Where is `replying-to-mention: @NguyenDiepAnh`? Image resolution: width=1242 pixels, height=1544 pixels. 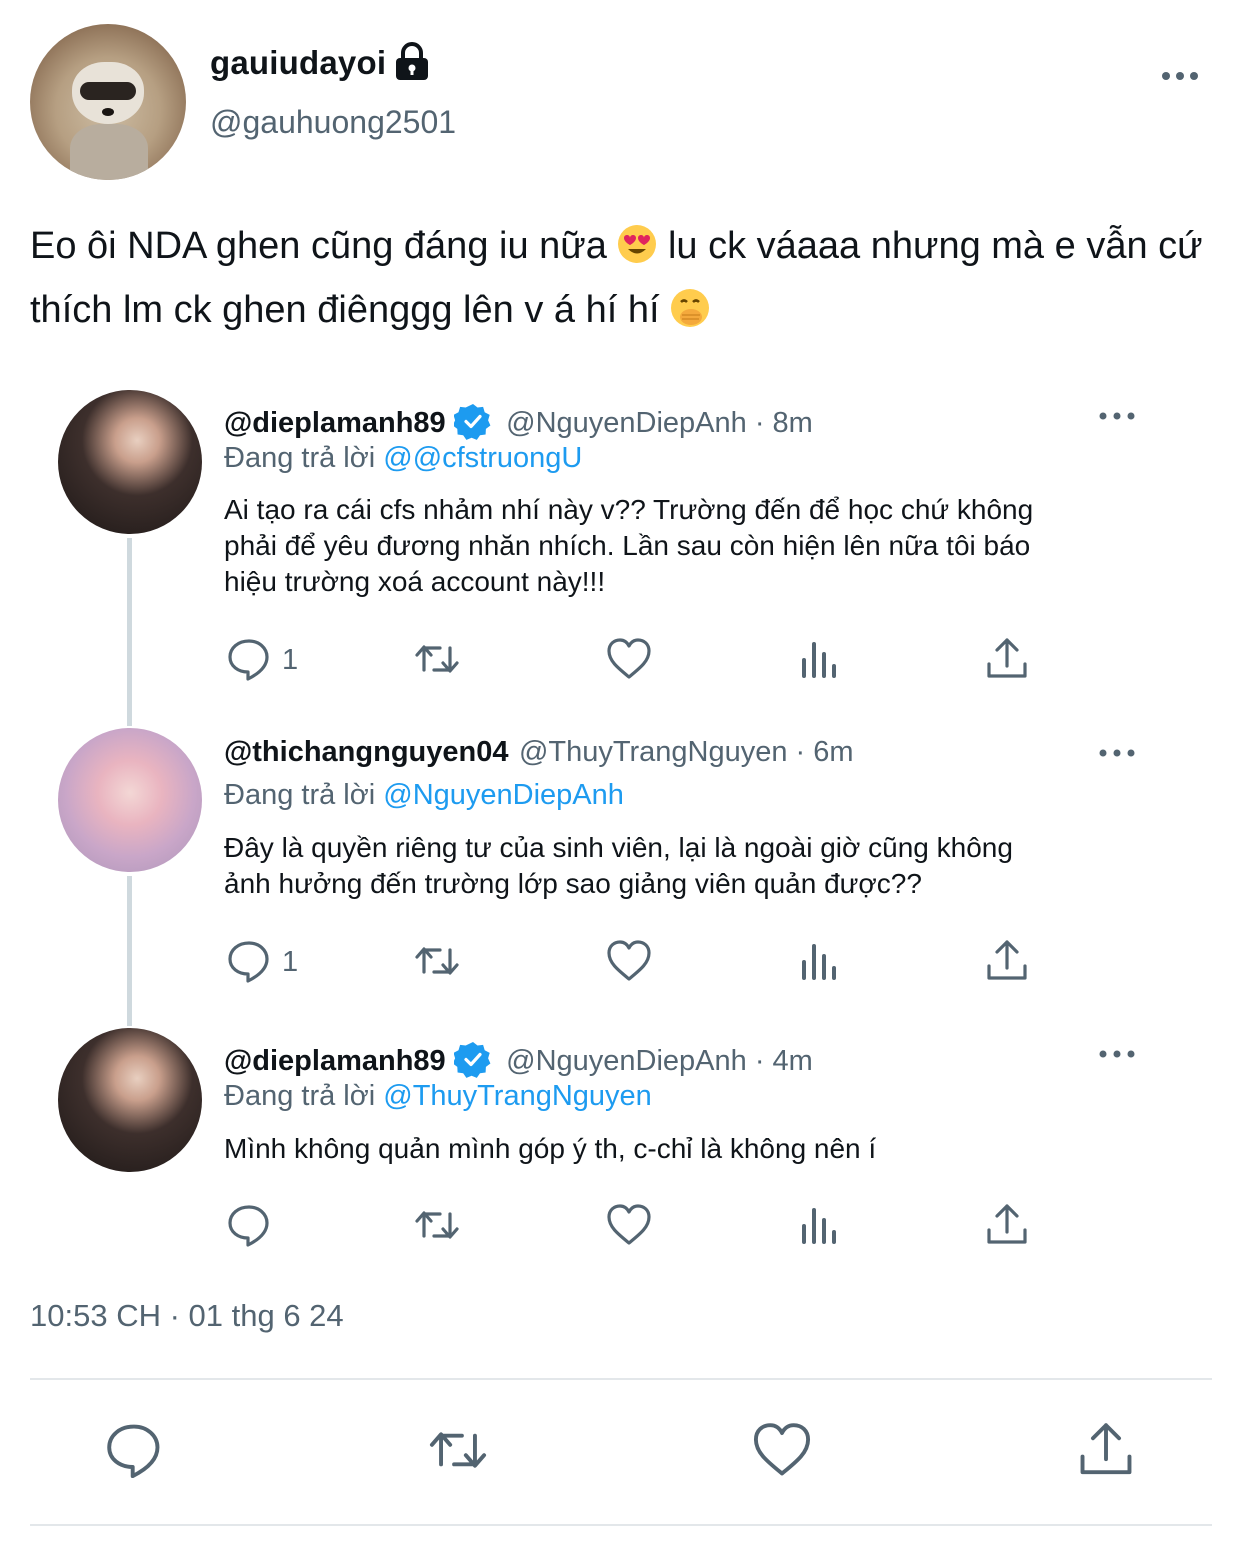
replying-to-mention: @NguyenDiepAnh is located at coordinates (503, 795).